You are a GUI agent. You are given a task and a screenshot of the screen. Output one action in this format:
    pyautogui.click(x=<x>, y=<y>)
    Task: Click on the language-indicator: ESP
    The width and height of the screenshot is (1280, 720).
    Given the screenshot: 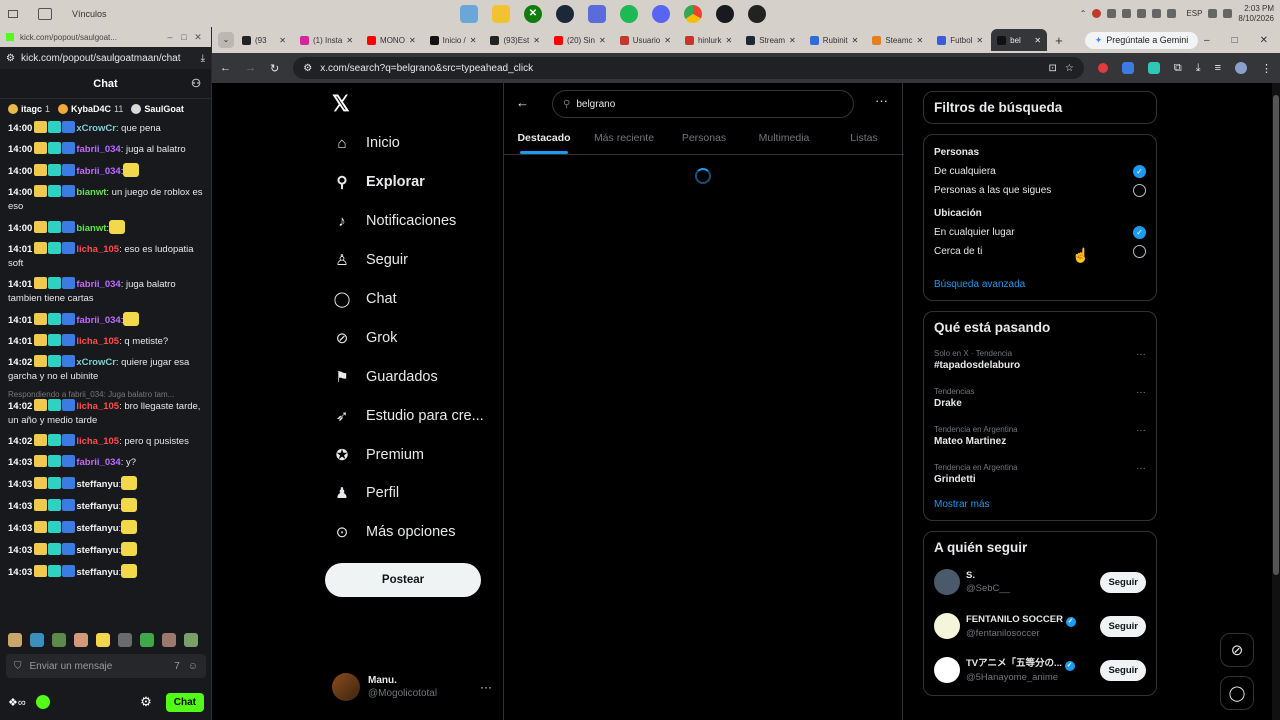 What is the action you would take?
    pyautogui.click(x=1194, y=13)
    